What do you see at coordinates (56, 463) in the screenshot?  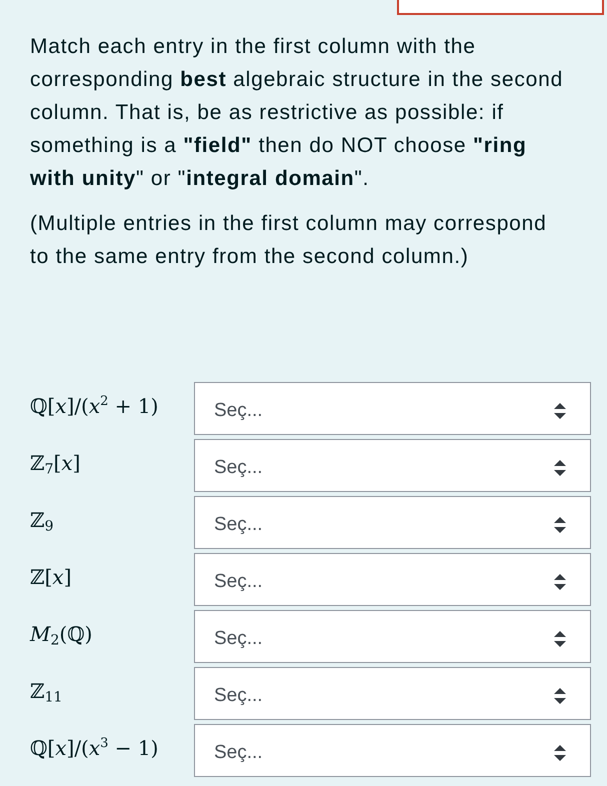 I see `math-term: ℤ$_{7}$[x]` at bounding box center [56, 463].